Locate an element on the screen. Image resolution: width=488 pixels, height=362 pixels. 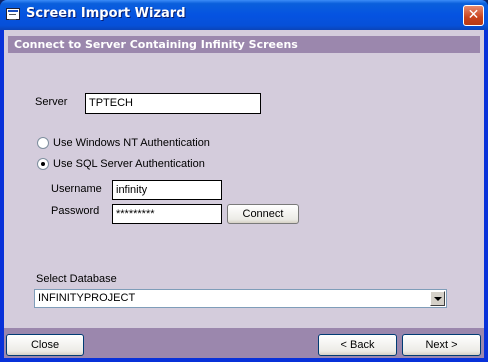
nt-auth-radio is located at coordinates (43, 143).